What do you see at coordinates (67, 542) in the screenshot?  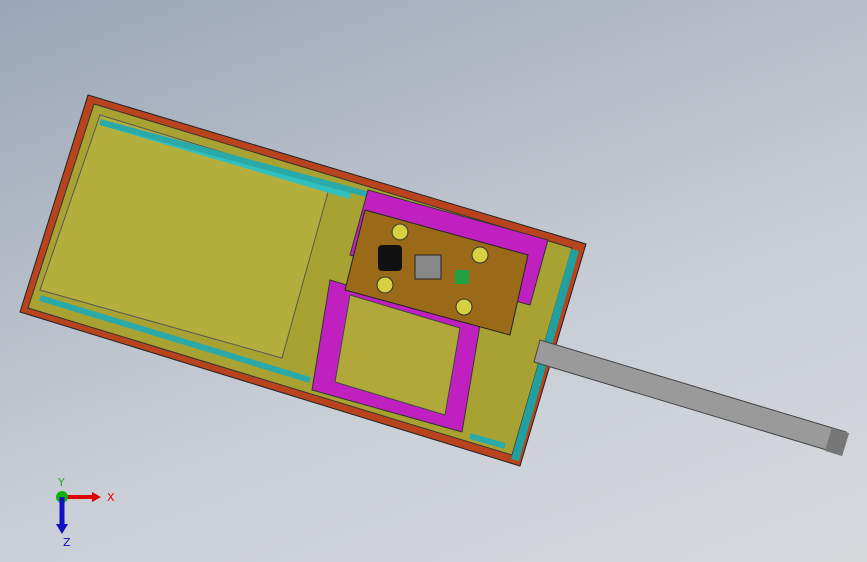 I see `axis-label: Z` at bounding box center [67, 542].